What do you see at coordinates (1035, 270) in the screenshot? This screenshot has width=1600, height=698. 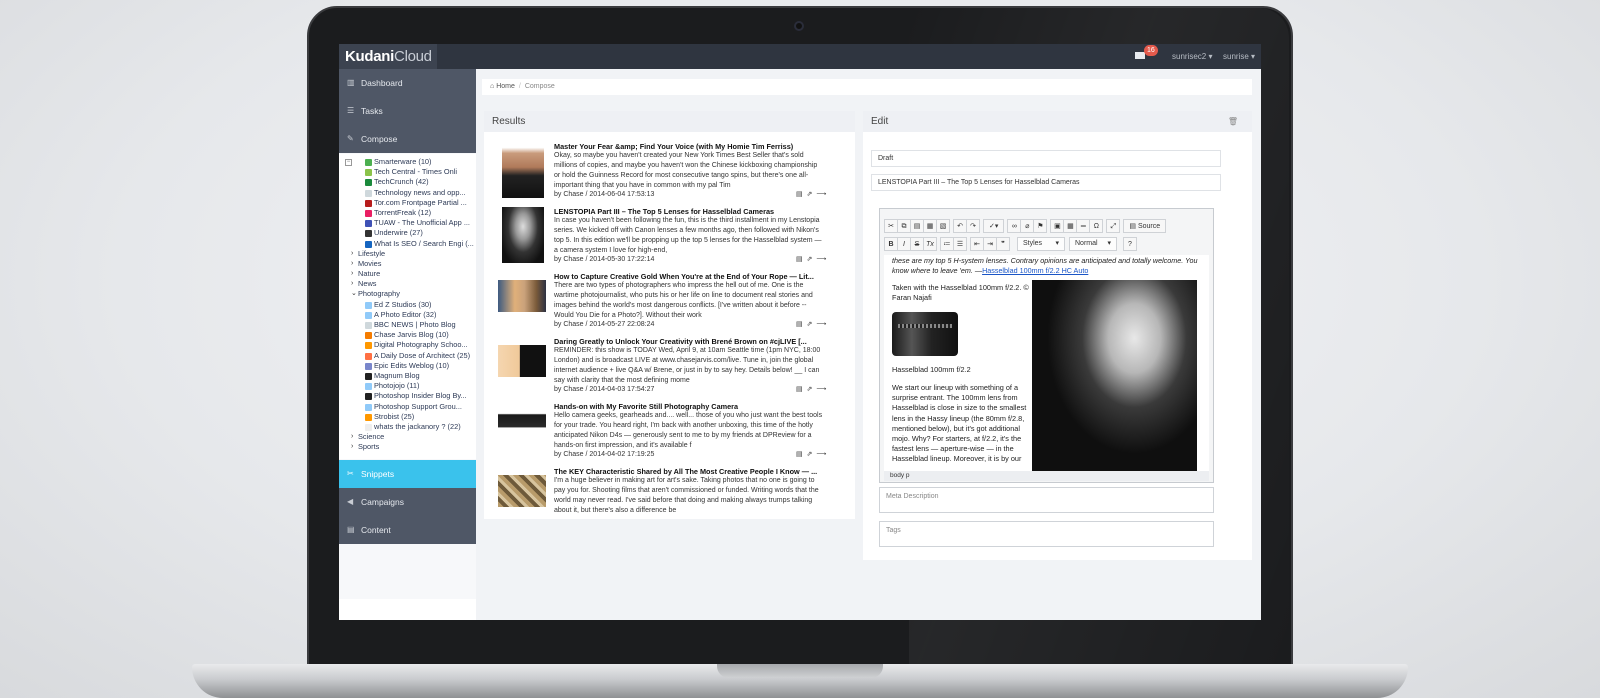 I see `content-link: Hasselblad 100mm f/2.2 HC Auto` at bounding box center [1035, 270].